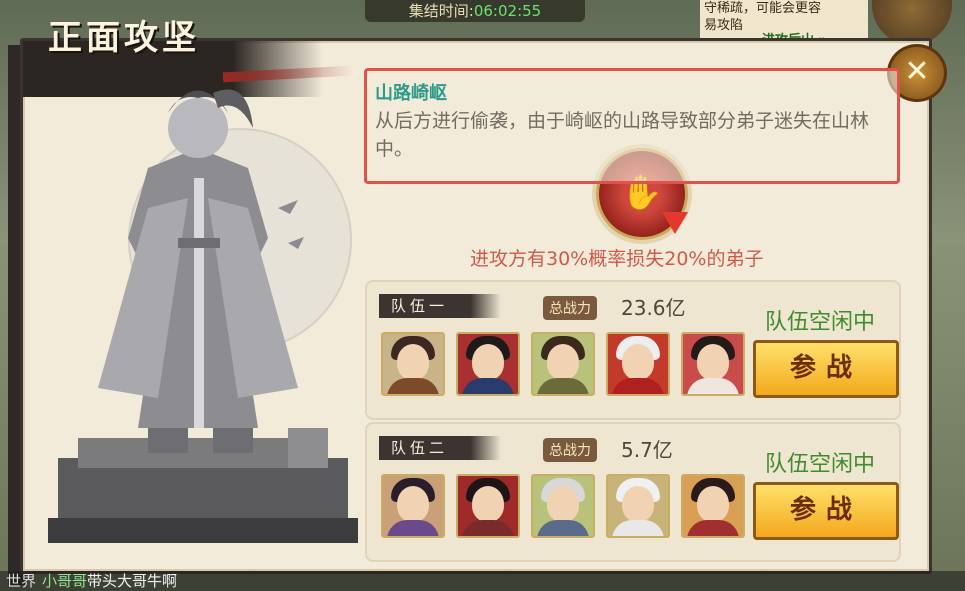 The height and width of the screenshot is (591, 965). I want to click on team-label: 队伍二, so click(440, 448).